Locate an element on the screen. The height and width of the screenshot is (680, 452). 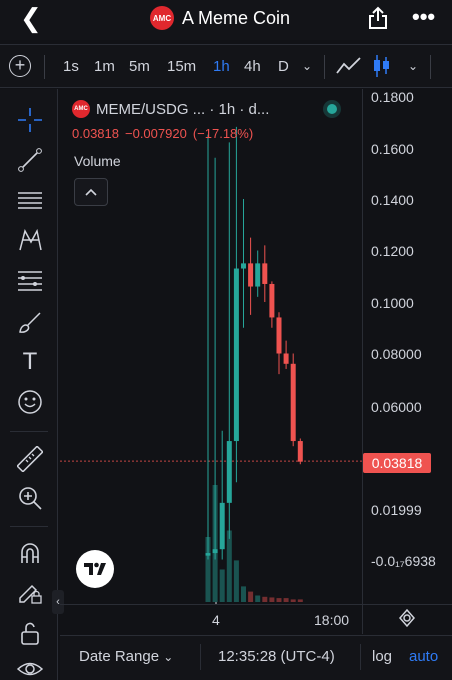
time-axis is located at coordinates (256, 619).